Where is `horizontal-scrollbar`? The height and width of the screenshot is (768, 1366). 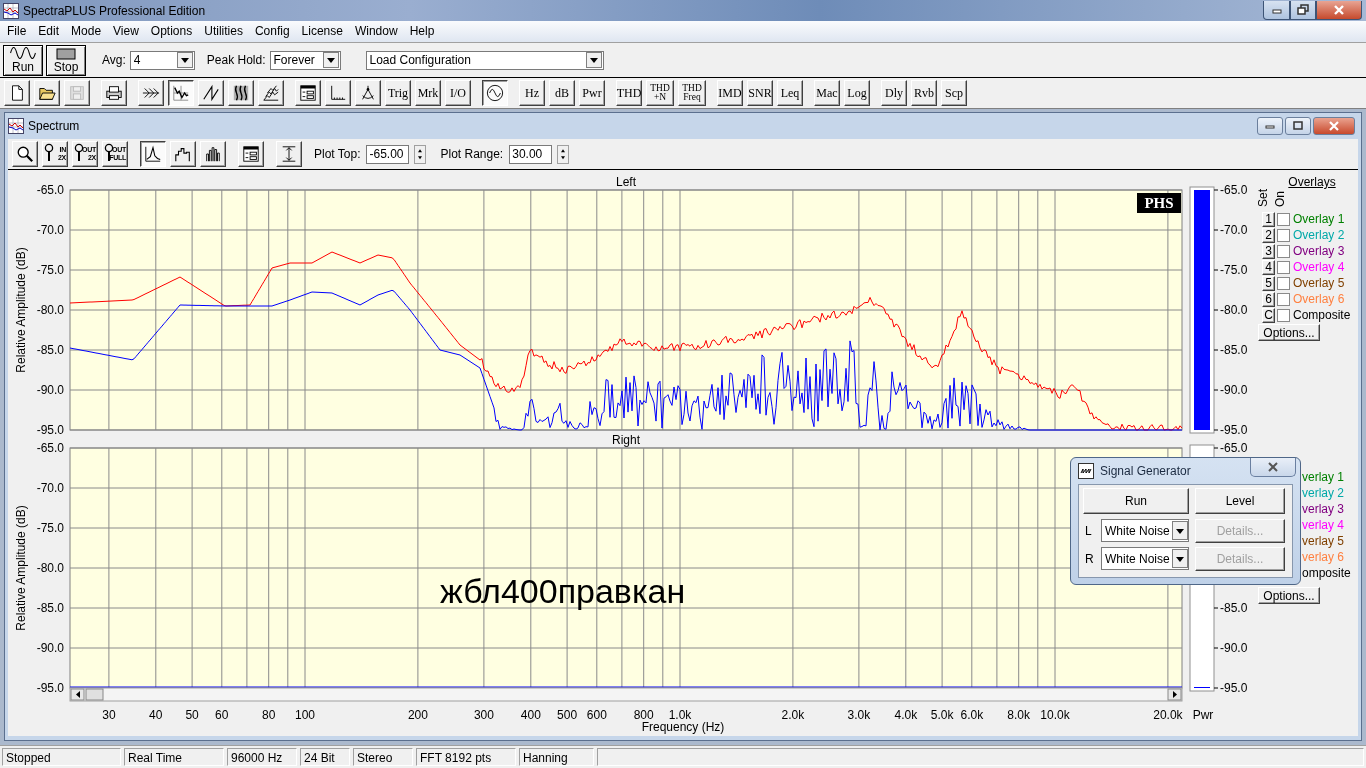
horizontal-scrollbar is located at coordinates (626, 694).